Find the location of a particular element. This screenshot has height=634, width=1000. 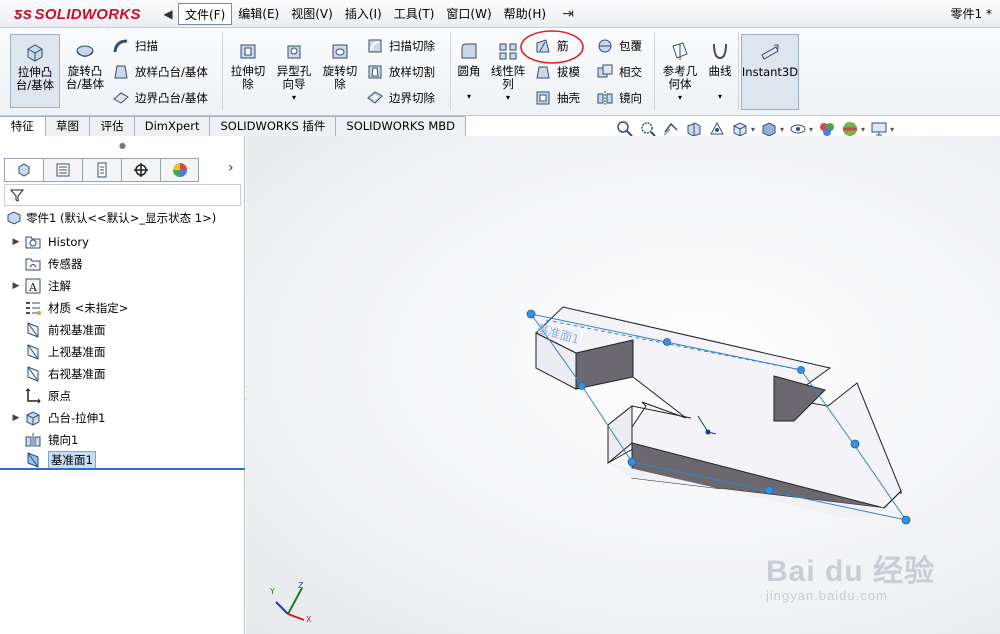

tree-item-mirror1: 镜向1 is located at coordinates (43, 440).